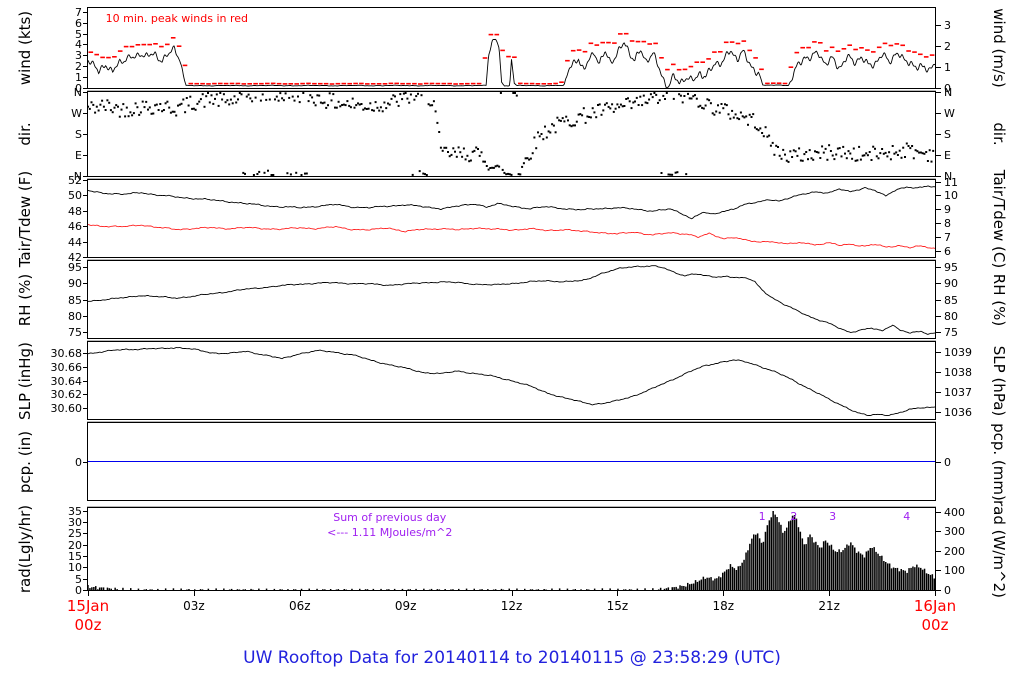 The width and height of the screenshot is (1024, 700). What do you see at coordinates (762, 516) in the screenshot?
I see `rad-hour-mark-1: 1` at bounding box center [762, 516].